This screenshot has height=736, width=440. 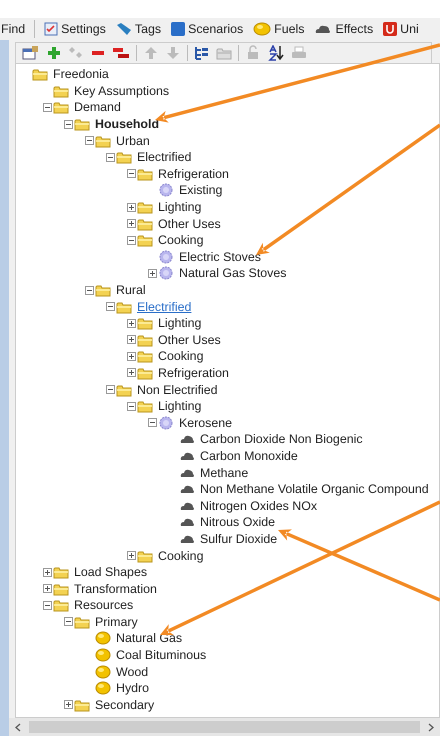 What do you see at coordinates (206, 423) in the screenshot?
I see `tree-item: Kerosene` at bounding box center [206, 423].